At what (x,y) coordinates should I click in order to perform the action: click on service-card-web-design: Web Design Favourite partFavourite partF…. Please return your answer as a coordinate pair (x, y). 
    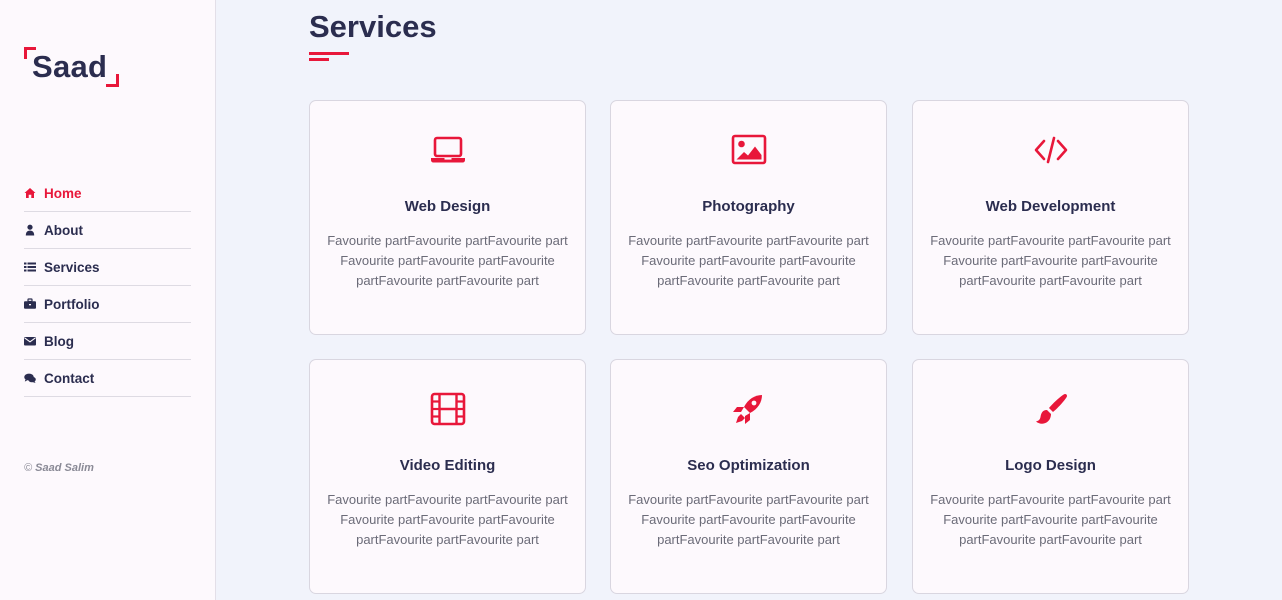
    Looking at the image, I should click on (447, 217).